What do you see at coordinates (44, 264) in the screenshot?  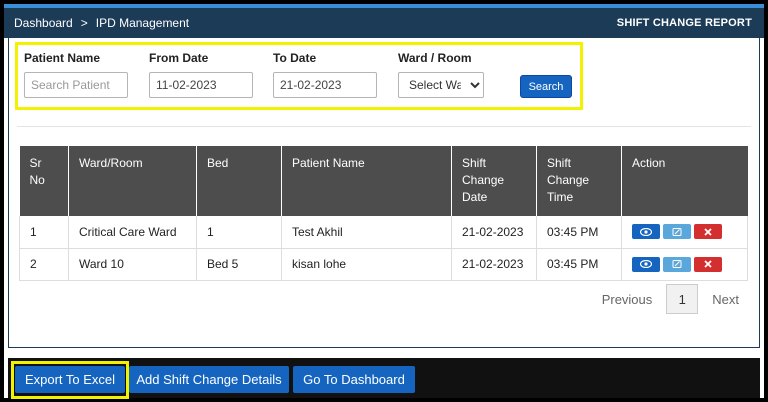 I see `cell-sr: 2` at bounding box center [44, 264].